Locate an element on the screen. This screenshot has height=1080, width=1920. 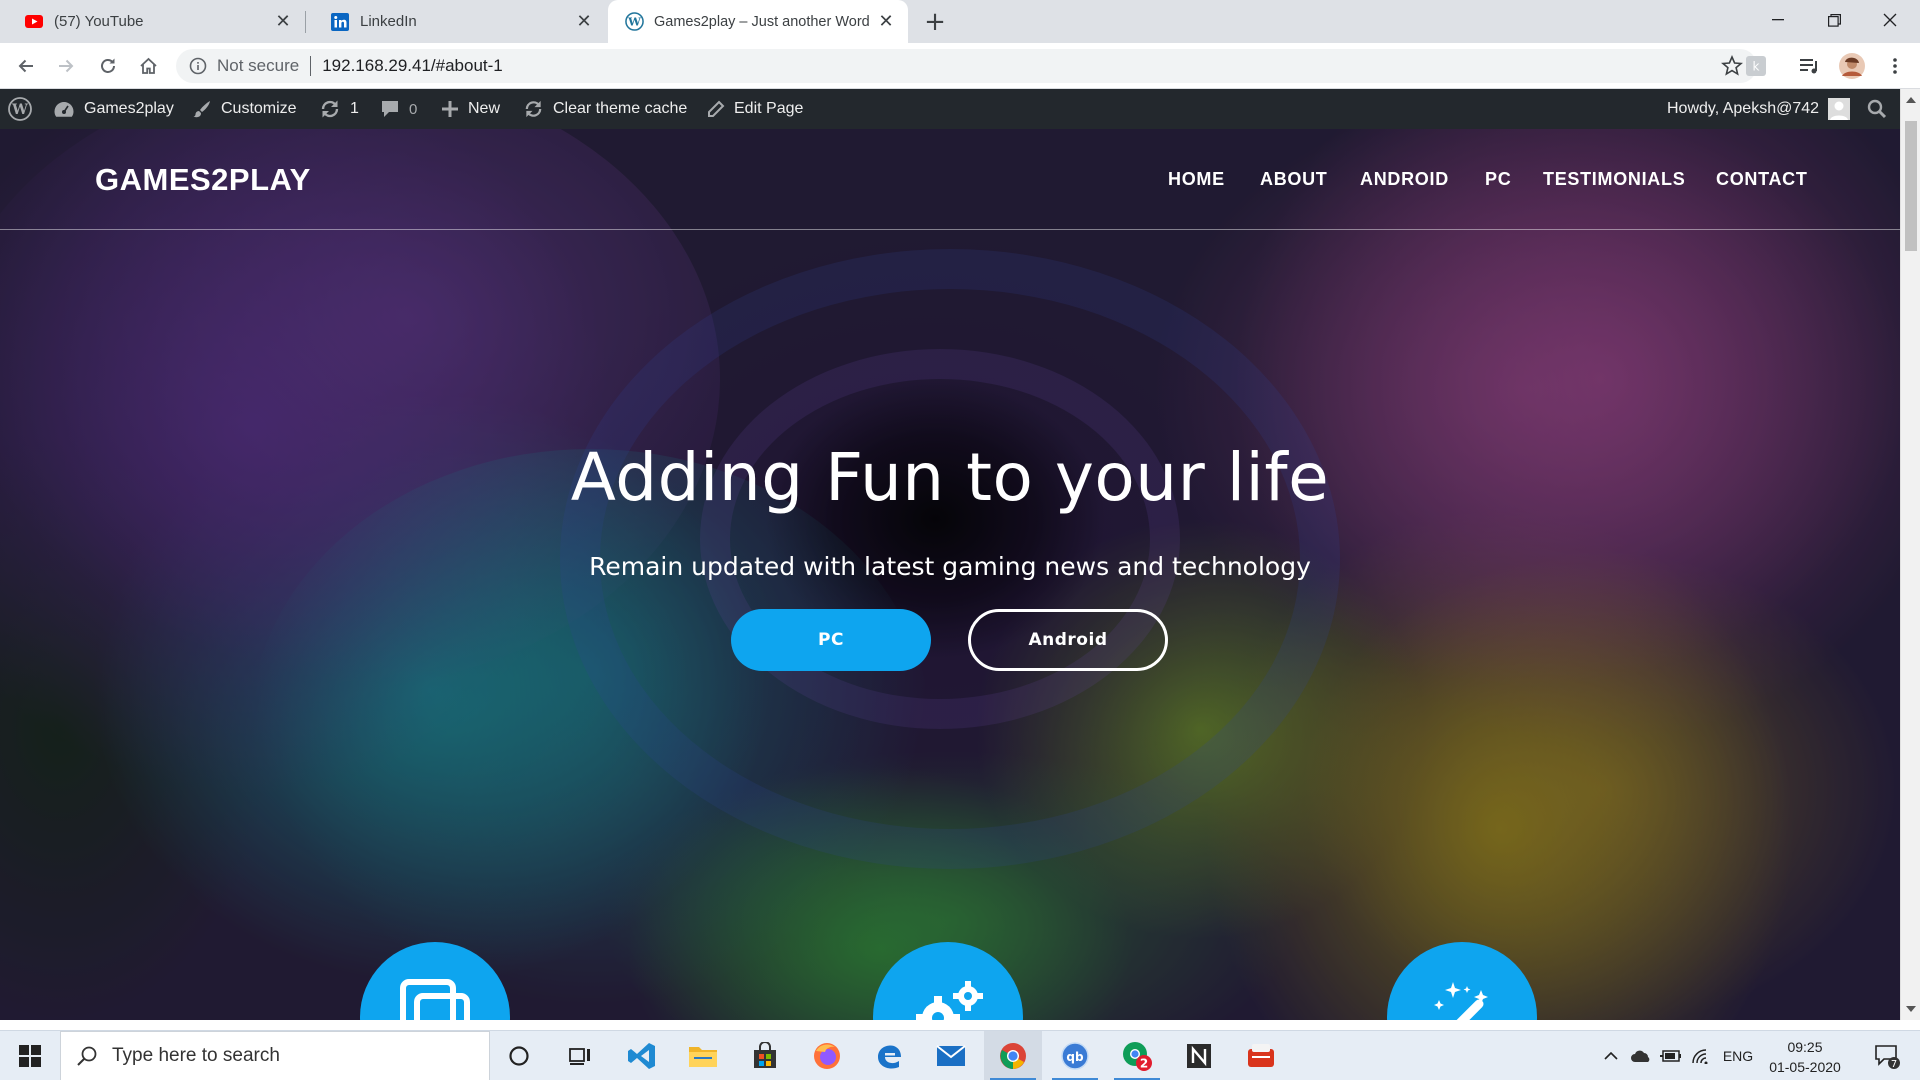
adminbar-new-label: New is located at coordinates (484, 108).